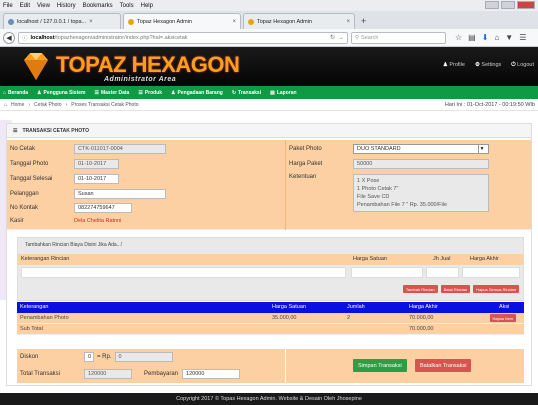 Image resolution: width=538 pixels, height=405 pixels. What do you see at coordinates (89, 357) in the screenshot?
I see `diskon-percent-input: 0` at bounding box center [89, 357].